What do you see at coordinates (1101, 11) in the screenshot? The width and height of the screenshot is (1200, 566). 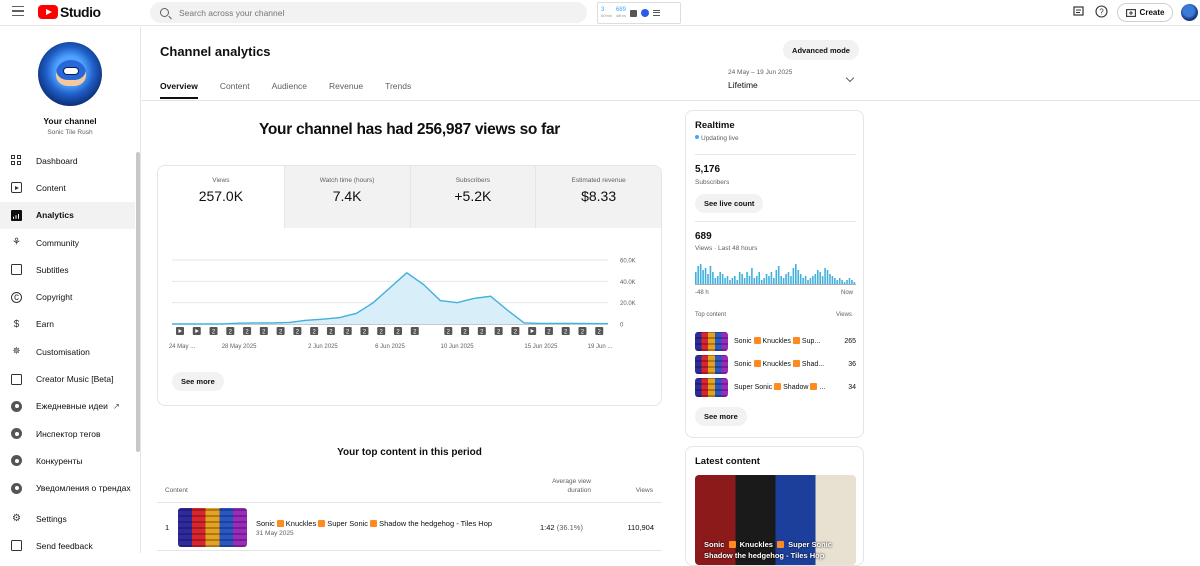 I see `help-icon: ?` at bounding box center [1101, 11].